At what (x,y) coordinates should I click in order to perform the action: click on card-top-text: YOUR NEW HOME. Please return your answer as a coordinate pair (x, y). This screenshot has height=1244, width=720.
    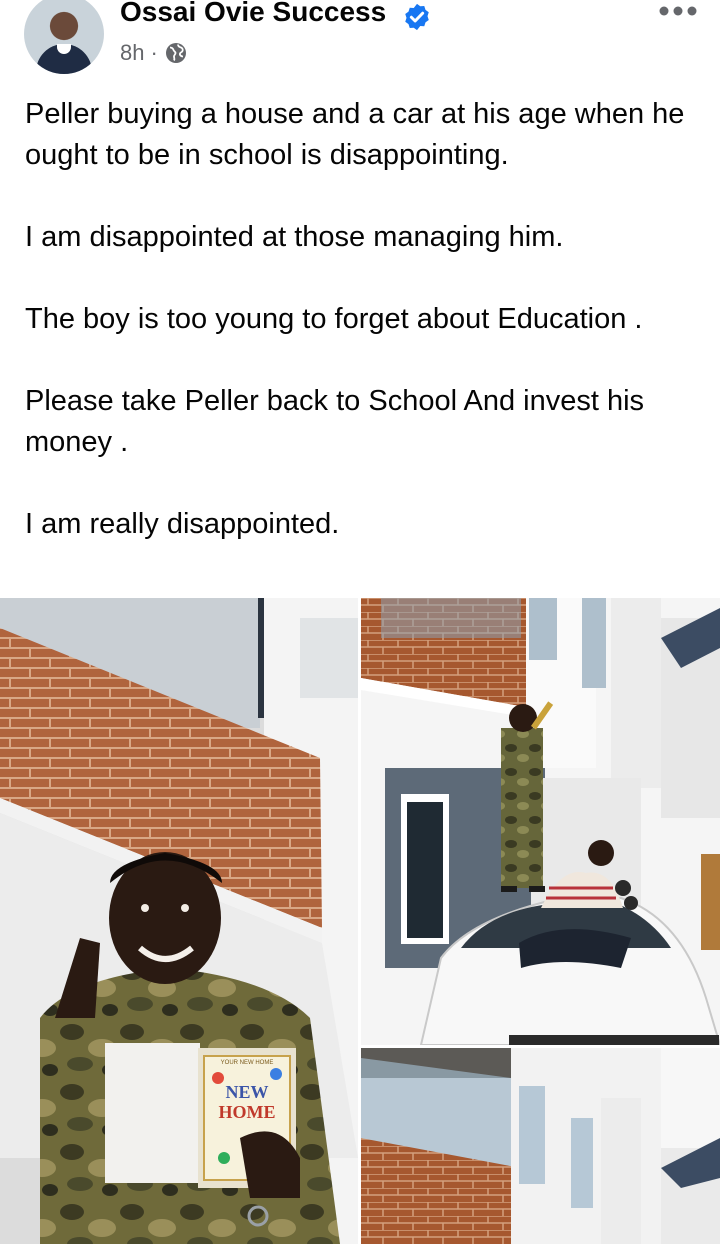
    Looking at the image, I should click on (247, 1063).